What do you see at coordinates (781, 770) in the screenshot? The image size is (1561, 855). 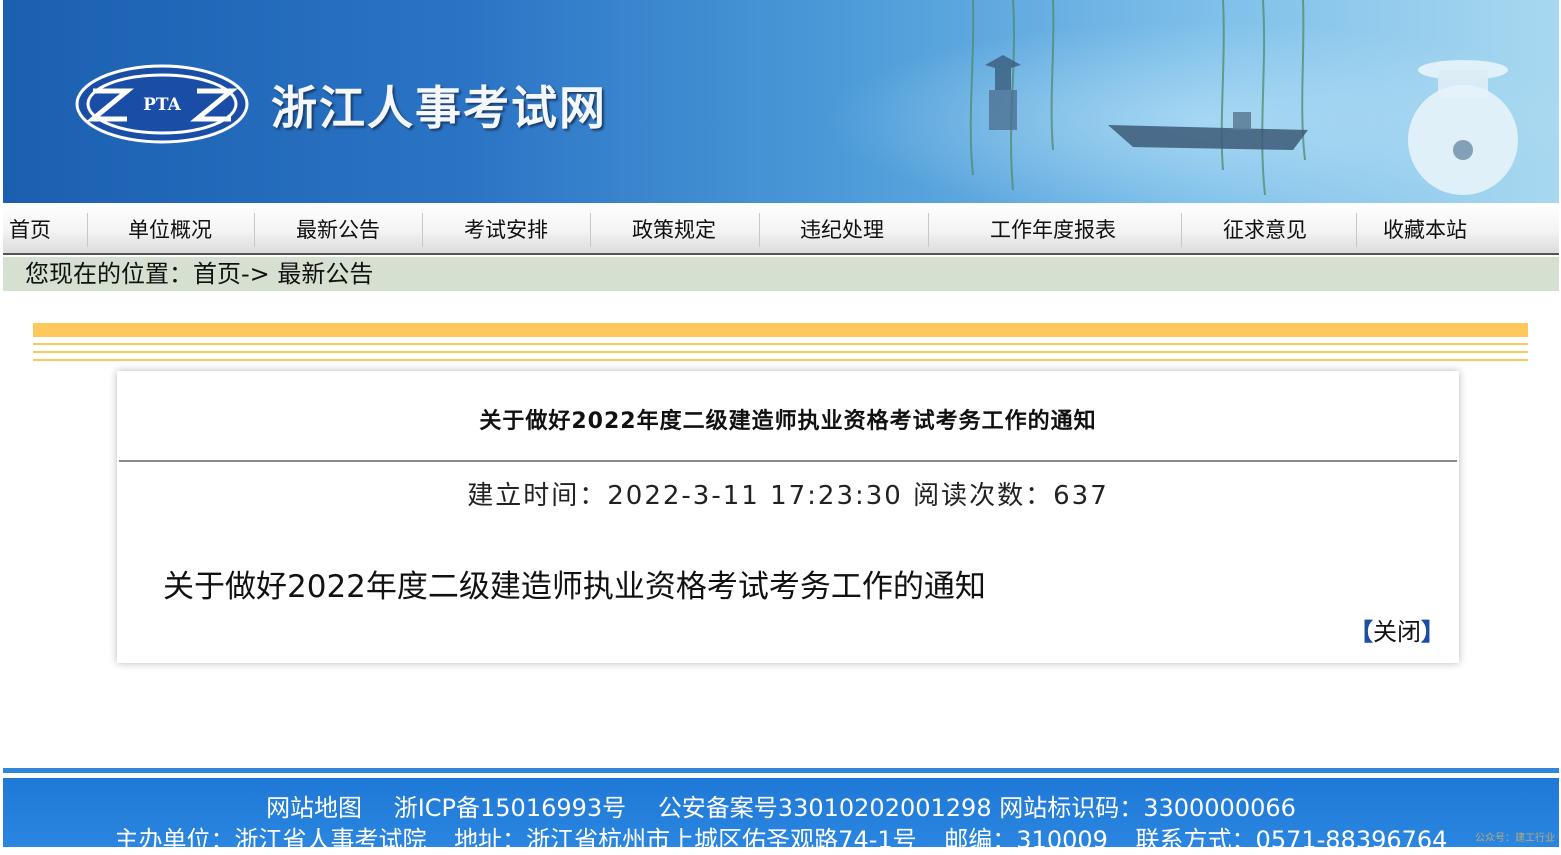 I see `footer-top-line` at bounding box center [781, 770].